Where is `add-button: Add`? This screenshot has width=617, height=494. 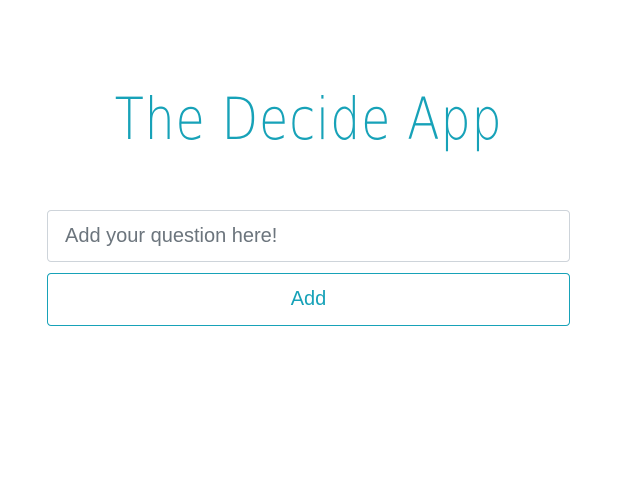
add-button: Add is located at coordinates (308, 299).